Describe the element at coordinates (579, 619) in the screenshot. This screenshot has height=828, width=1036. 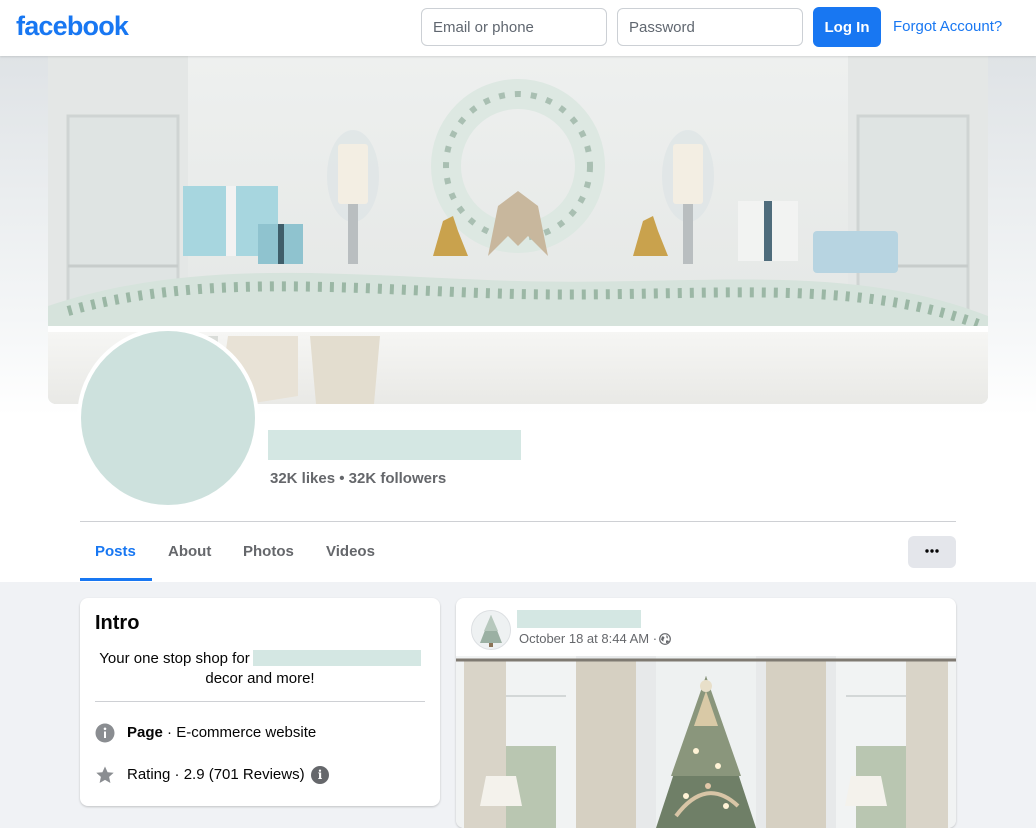
I see `post-author-name-redacted` at that location.